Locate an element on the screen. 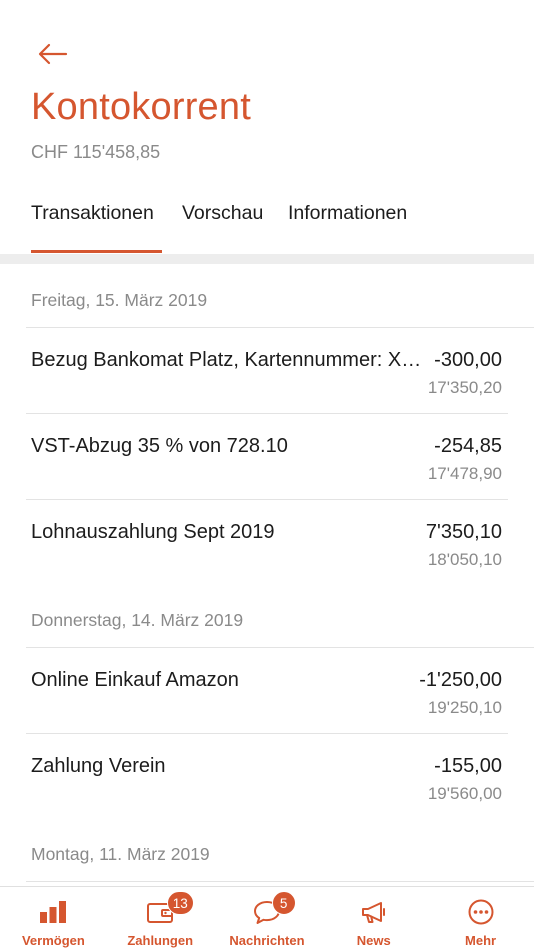 The width and height of the screenshot is (534, 950). bar-chart-icon is located at coordinates (53, 912).